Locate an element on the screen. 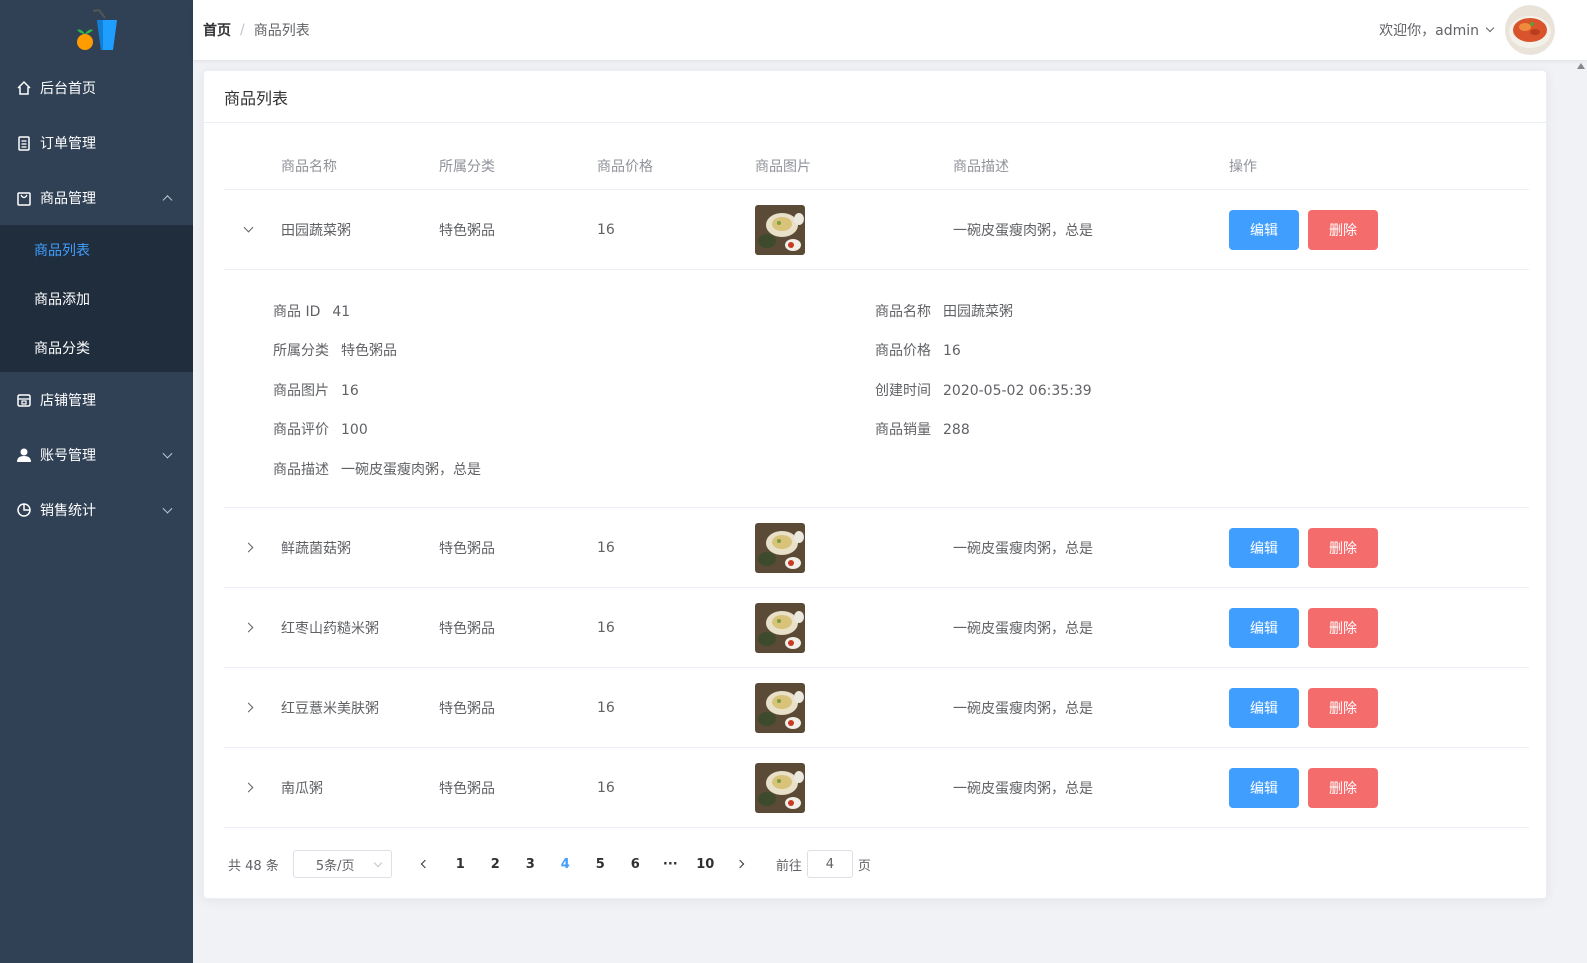  goto-page-input is located at coordinates (829, 864).